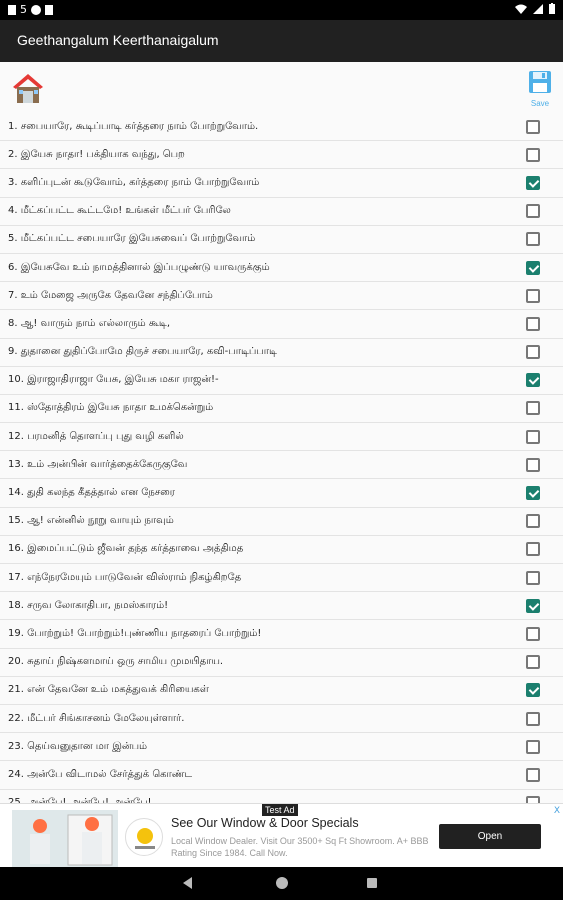 This screenshot has height=900, width=563. I want to click on ad-logo, so click(144, 837).